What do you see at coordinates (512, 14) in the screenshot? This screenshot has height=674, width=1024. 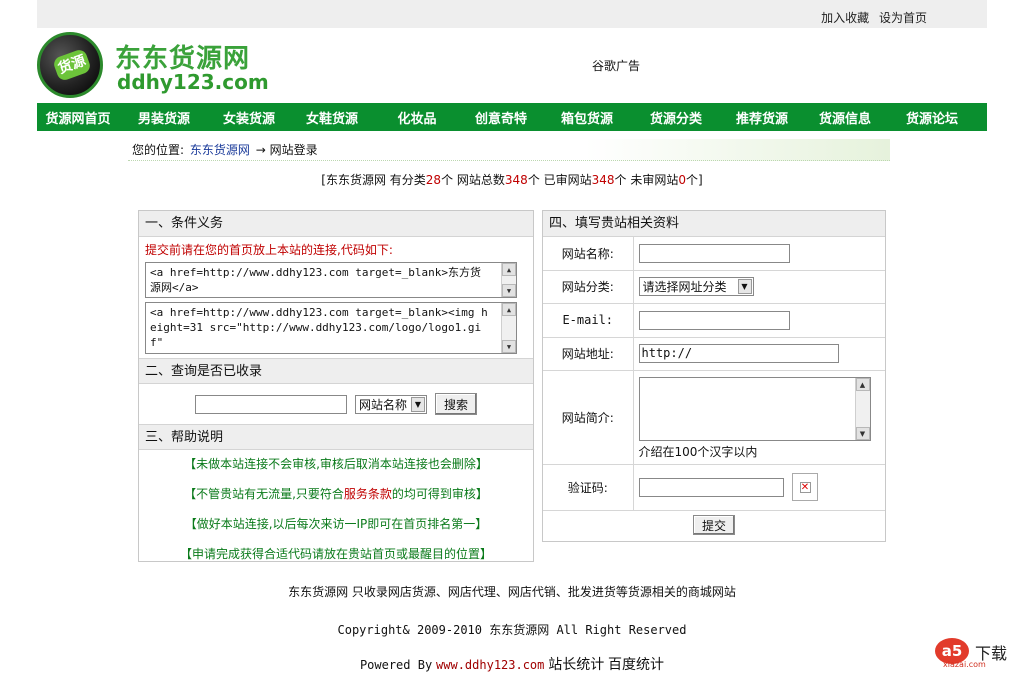 I see `top-bar: 加入收藏 设为首页` at bounding box center [512, 14].